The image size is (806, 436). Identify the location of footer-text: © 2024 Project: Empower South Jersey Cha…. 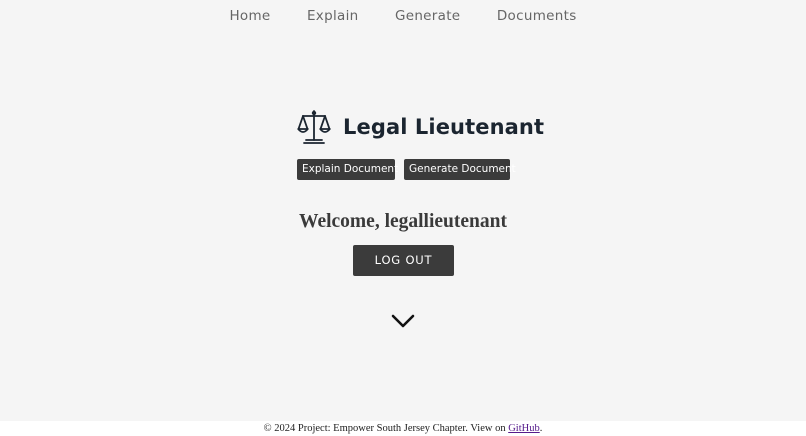
(386, 428).